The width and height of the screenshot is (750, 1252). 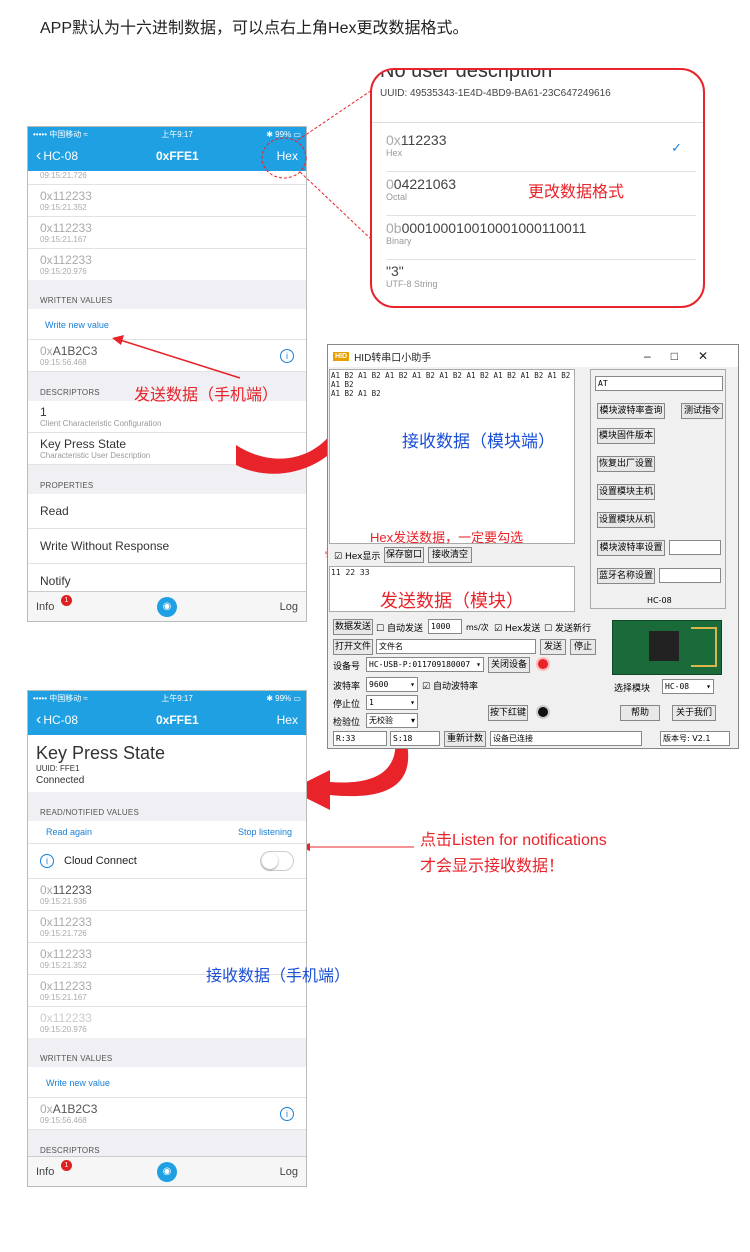 What do you see at coordinates (541, 152) in the screenshot?
I see `format-option-hex: 0x112233 Hex ✓` at bounding box center [541, 152].